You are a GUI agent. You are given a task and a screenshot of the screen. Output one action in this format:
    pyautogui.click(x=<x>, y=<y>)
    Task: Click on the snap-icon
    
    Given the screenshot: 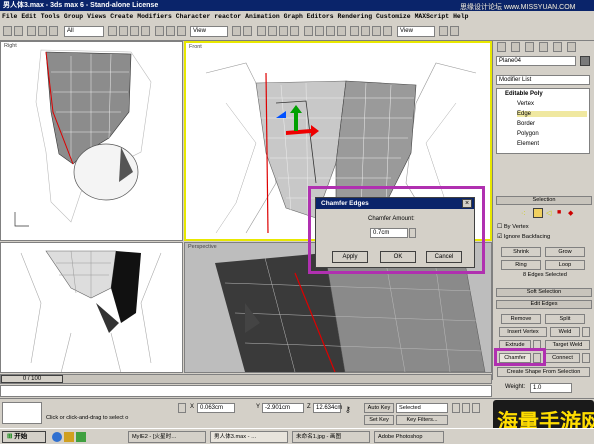 What is the action you would take?
    pyautogui.click(x=261, y=31)
    